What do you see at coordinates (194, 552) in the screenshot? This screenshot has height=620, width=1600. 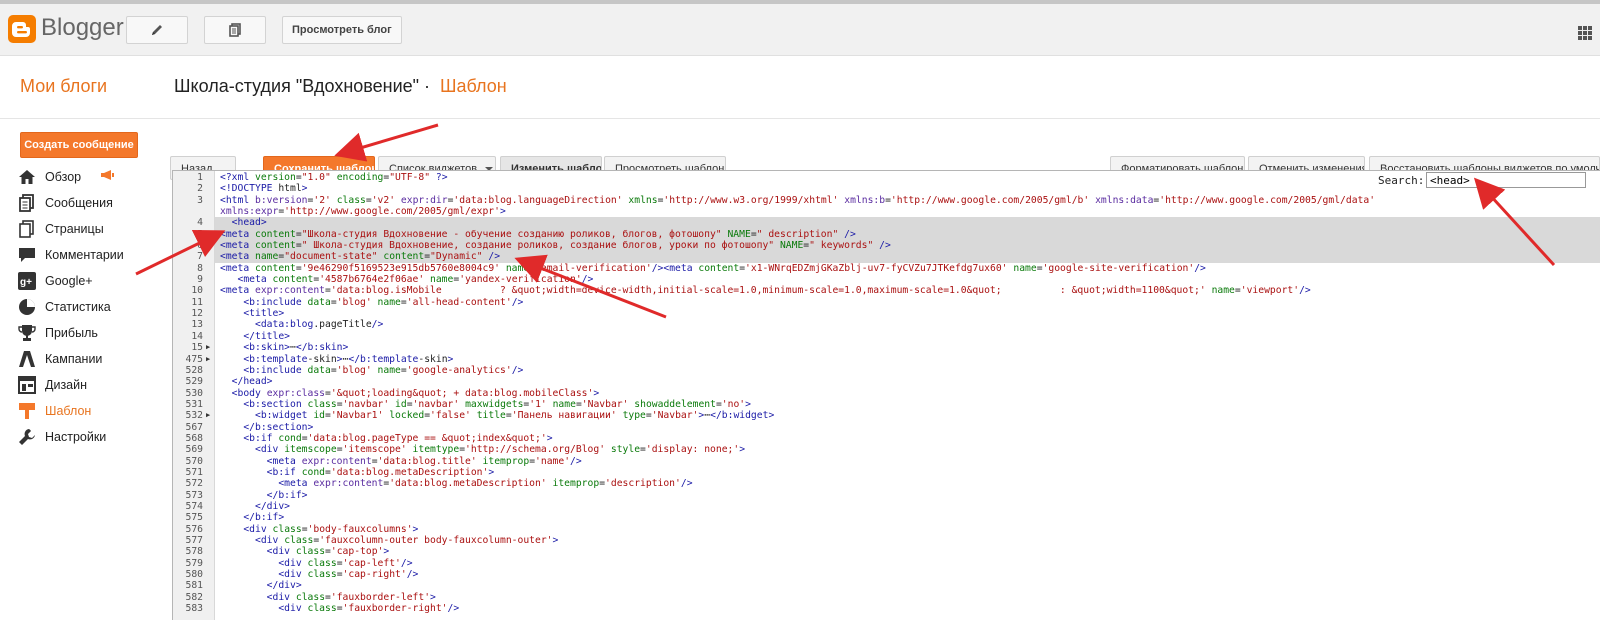 I see `line-number: 578` at bounding box center [194, 552].